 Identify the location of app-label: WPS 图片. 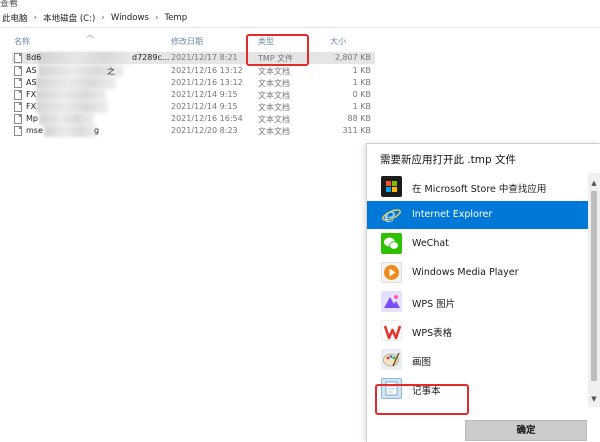
(434, 304).